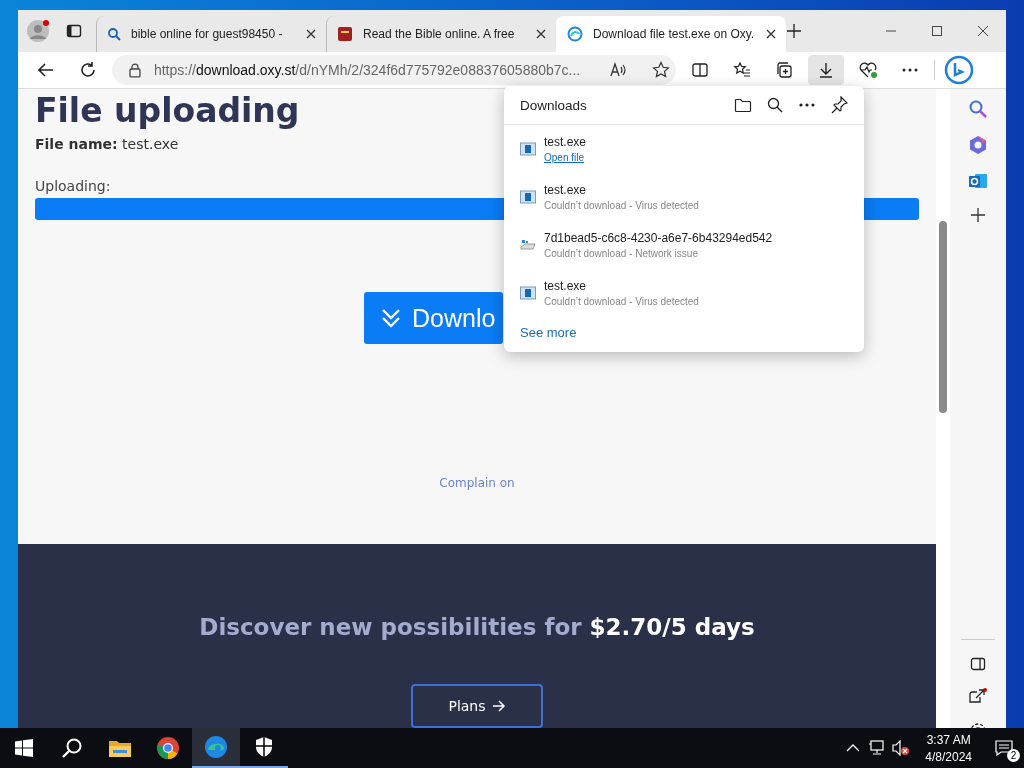 Image resolution: width=1024 pixels, height=768 pixels. Describe the element at coordinates (477, 483) in the screenshot. I see `complain-link: Complain on` at that location.